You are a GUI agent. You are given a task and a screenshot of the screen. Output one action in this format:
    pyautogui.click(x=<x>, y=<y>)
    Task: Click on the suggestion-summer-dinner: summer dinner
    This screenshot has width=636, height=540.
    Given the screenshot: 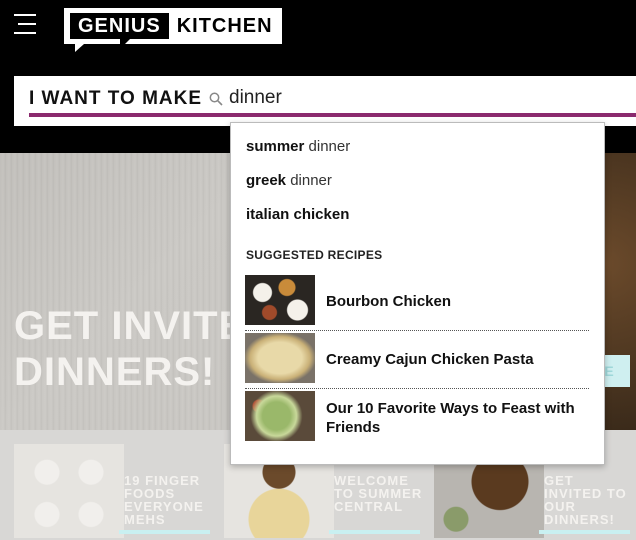 What is the action you would take?
    pyautogui.click(x=298, y=146)
    